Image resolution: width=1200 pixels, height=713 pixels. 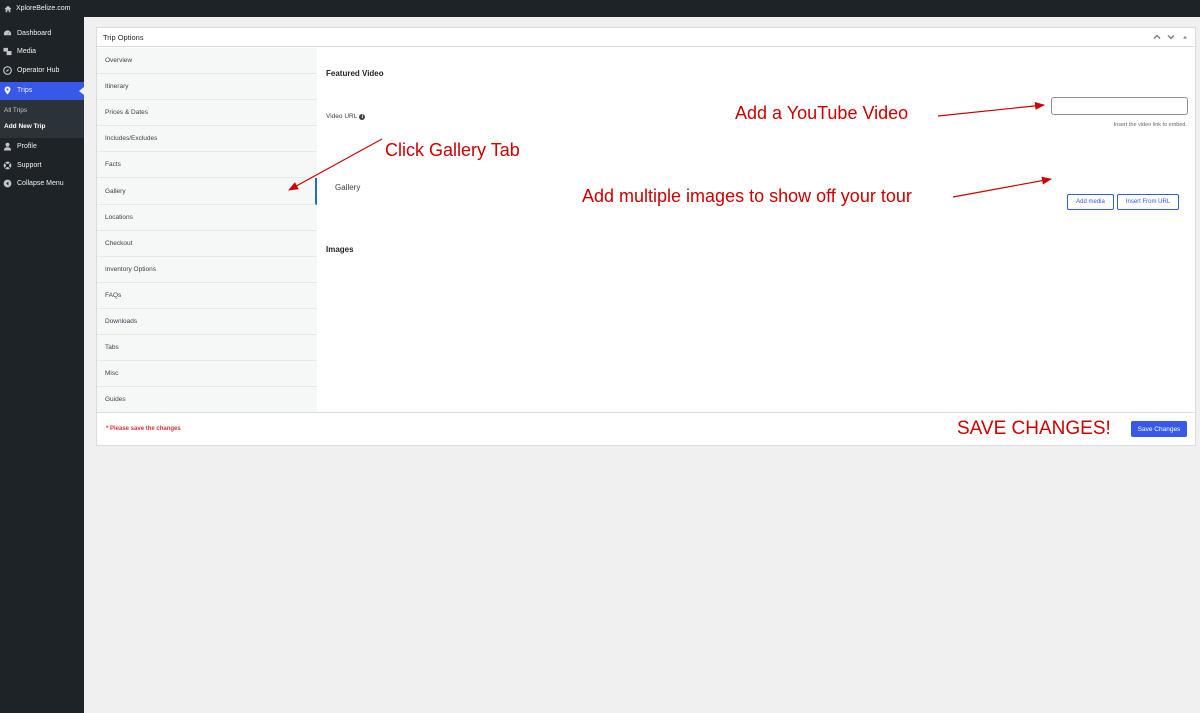 I want to click on menu-trips: Trips, so click(x=42, y=90).